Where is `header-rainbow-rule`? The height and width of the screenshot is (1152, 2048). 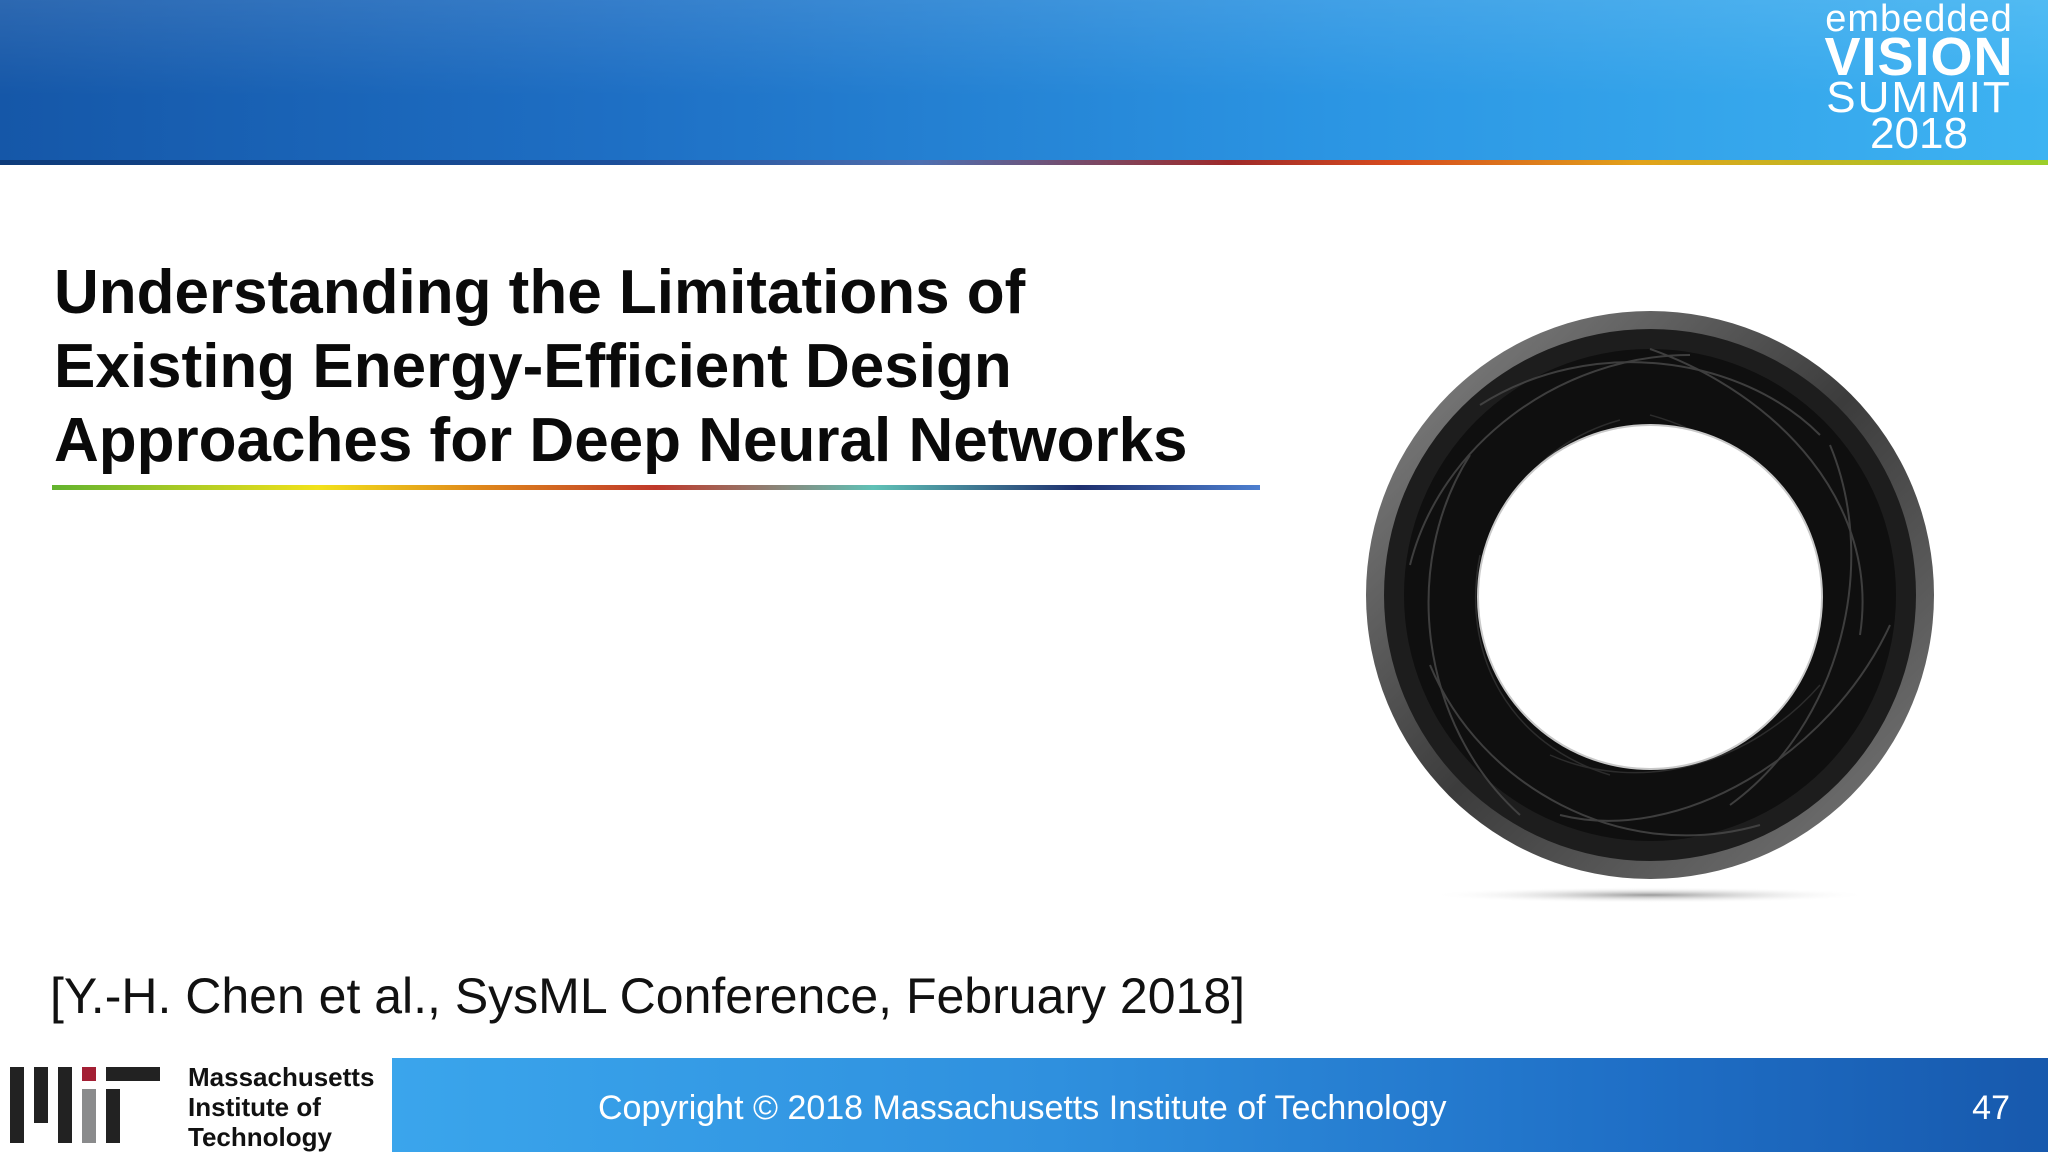 header-rainbow-rule is located at coordinates (1024, 162).